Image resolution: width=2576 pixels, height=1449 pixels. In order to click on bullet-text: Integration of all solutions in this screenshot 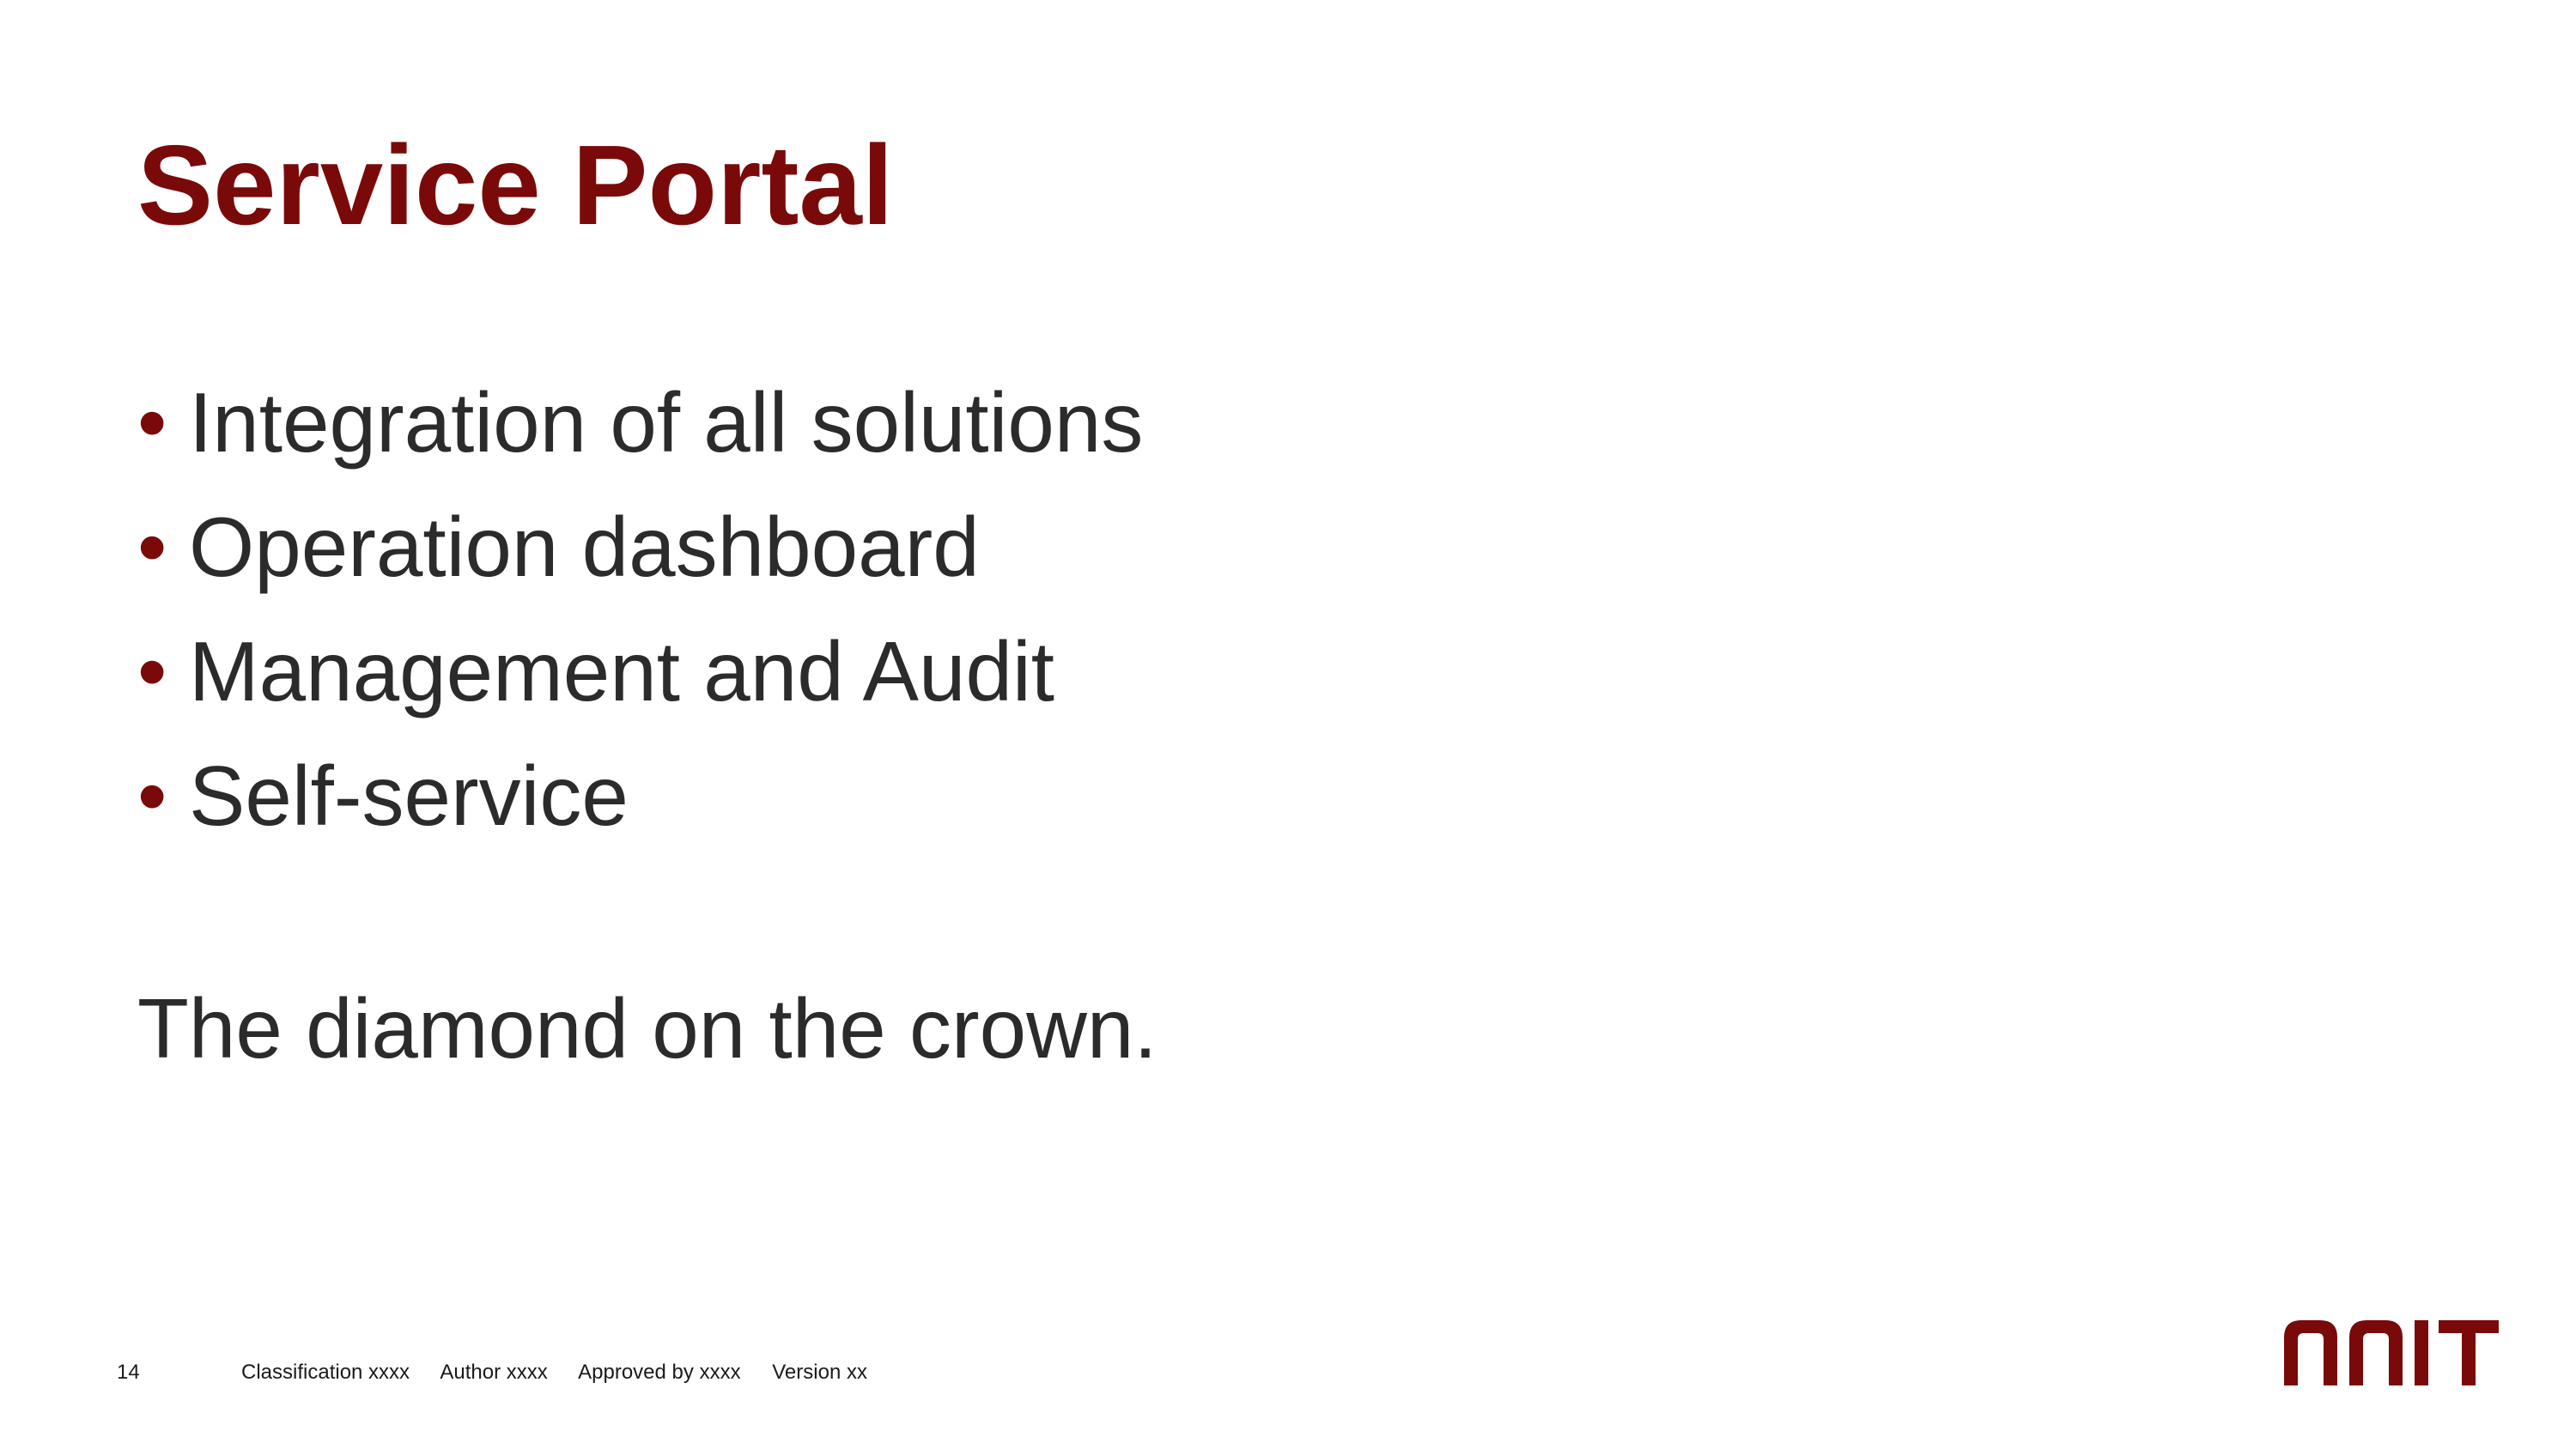, I will do `click(666, 422)`.